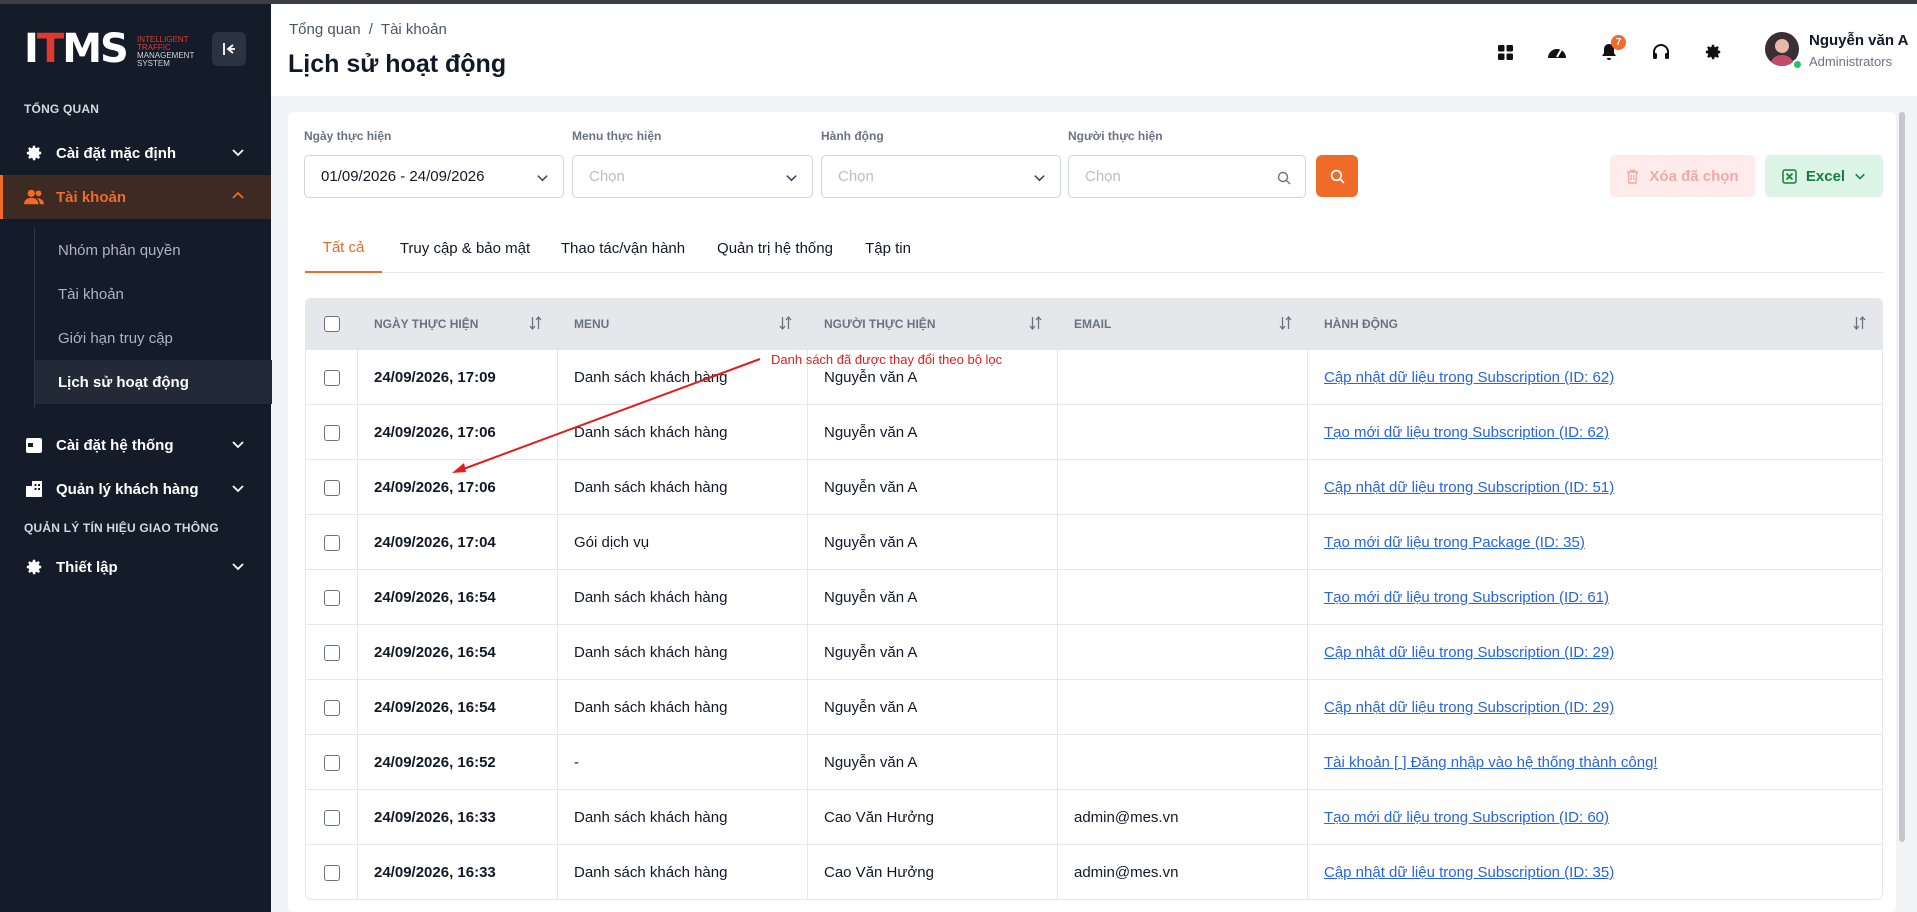  I want to click on submenu-item-permission-groups: Nhóm phân quyền, so click(153, 250).